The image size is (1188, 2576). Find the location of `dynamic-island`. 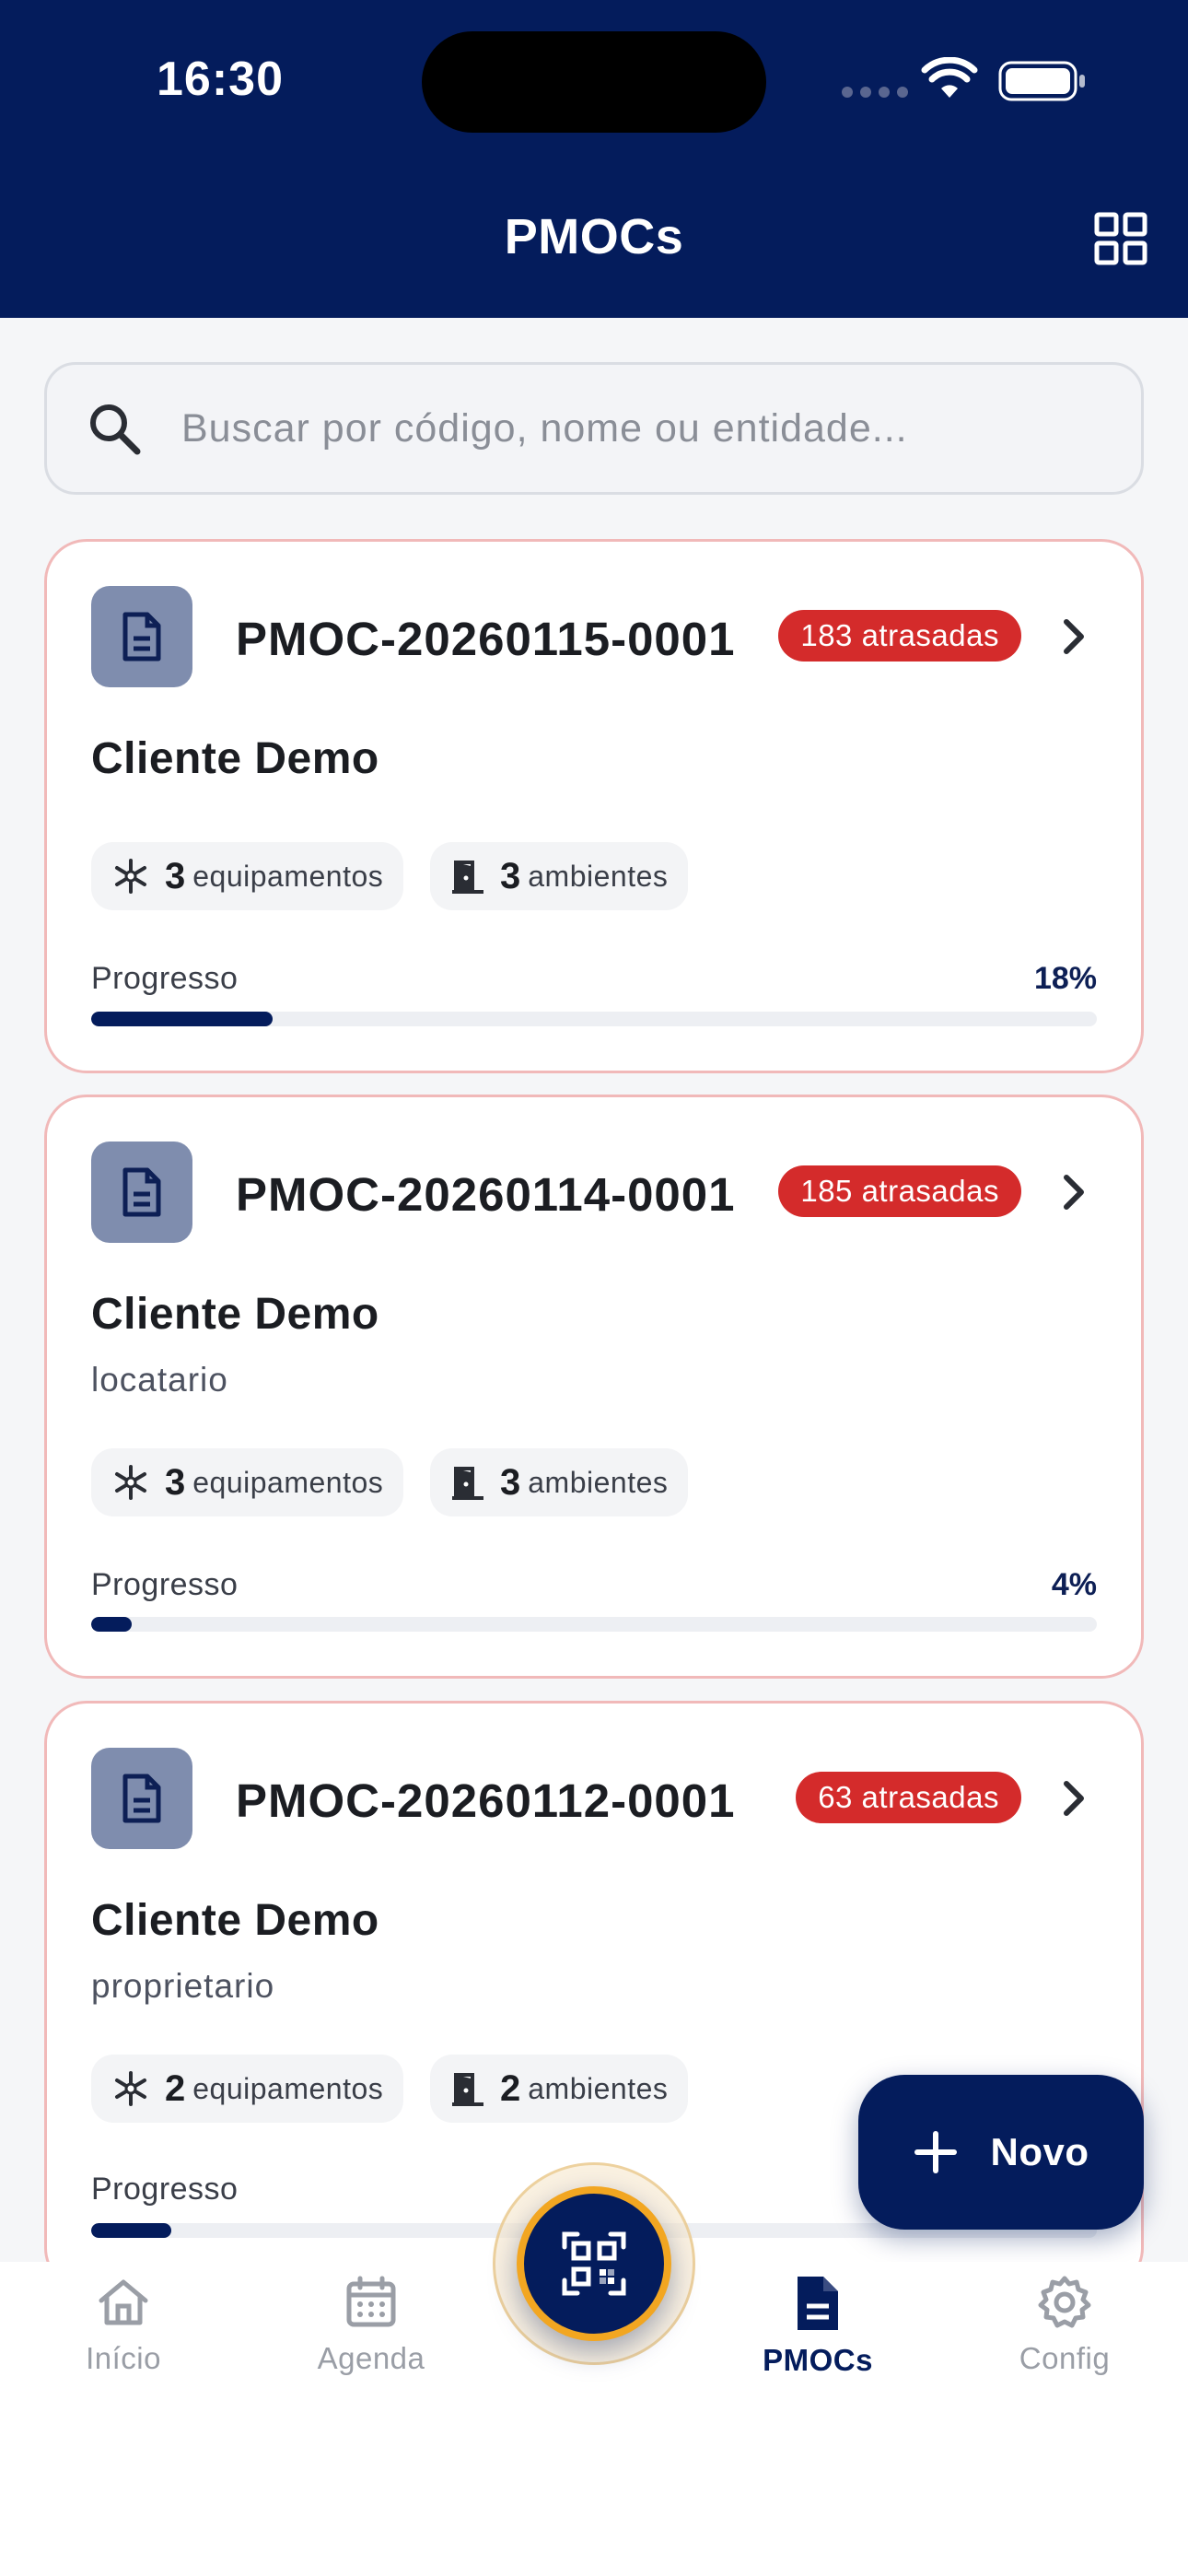

dynamic-island is located at coordinates (594, 82).